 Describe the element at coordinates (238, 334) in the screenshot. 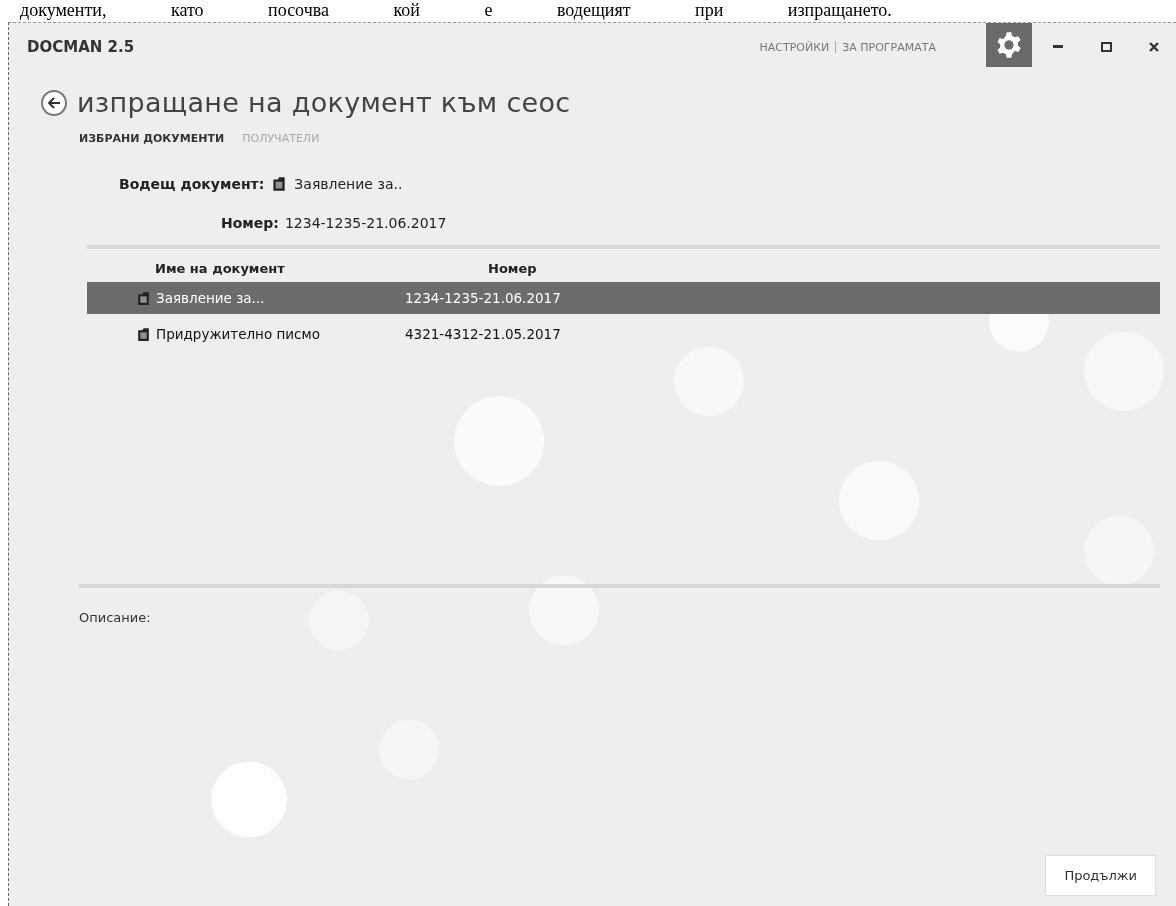

I see `table-cell: Придружително писмо` at that location.